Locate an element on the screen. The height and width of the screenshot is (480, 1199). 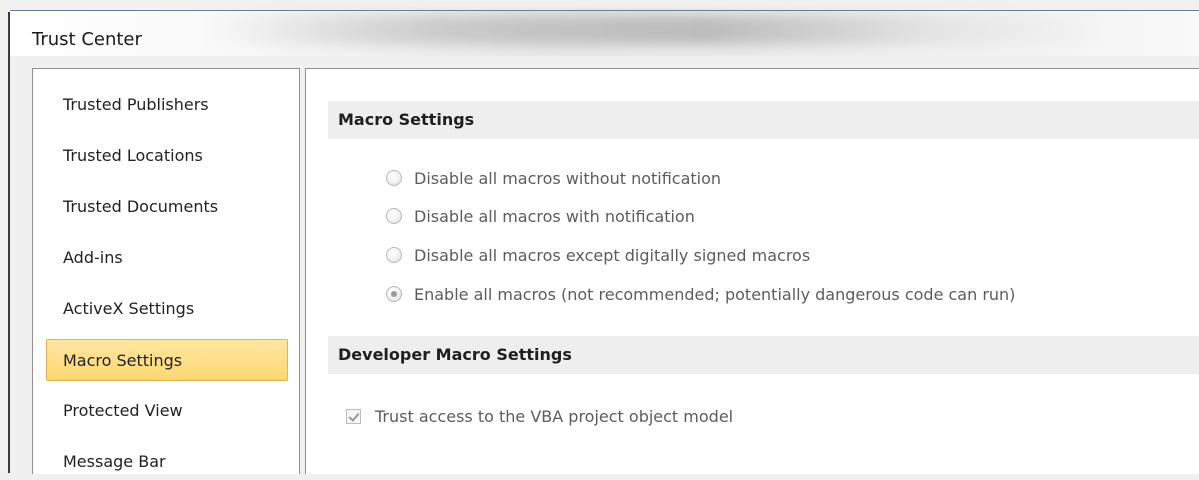
radio-disable-without-notification: Disable all macros without notification is located at coordinates (553, 178).